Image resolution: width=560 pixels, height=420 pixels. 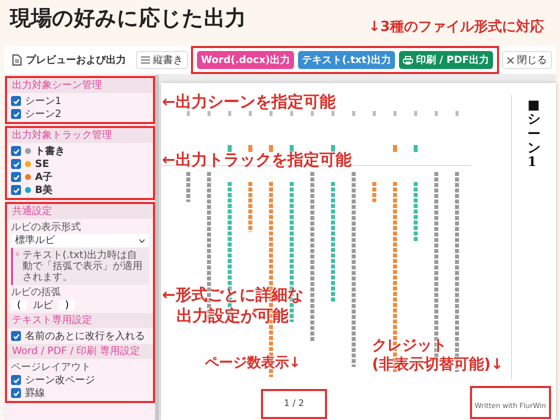 What do you see at coordinates (43, 101) in the screenshot?
I see `option-label: シーン1` at bounding box center [43, 101].